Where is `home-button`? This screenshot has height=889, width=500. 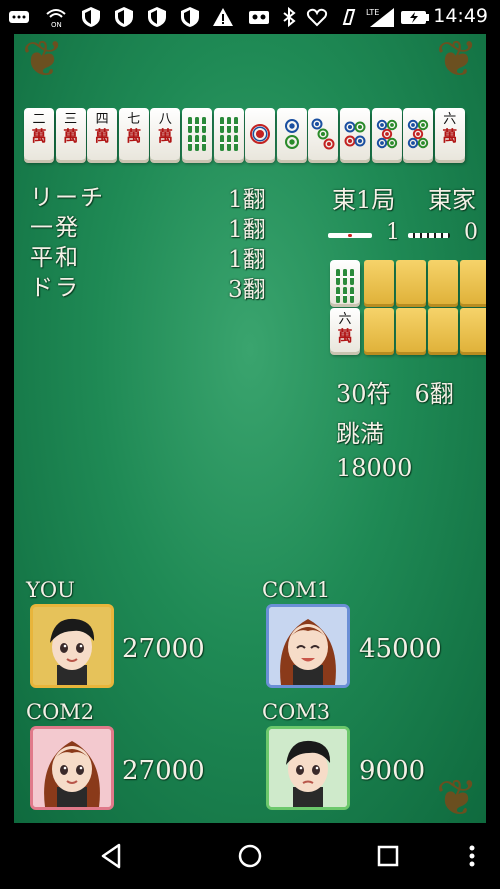
home-button is located at coordinates (250, 856).